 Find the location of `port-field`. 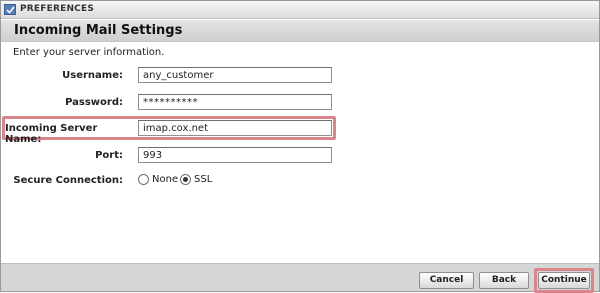

port-field is located at coordinates (235, 155).